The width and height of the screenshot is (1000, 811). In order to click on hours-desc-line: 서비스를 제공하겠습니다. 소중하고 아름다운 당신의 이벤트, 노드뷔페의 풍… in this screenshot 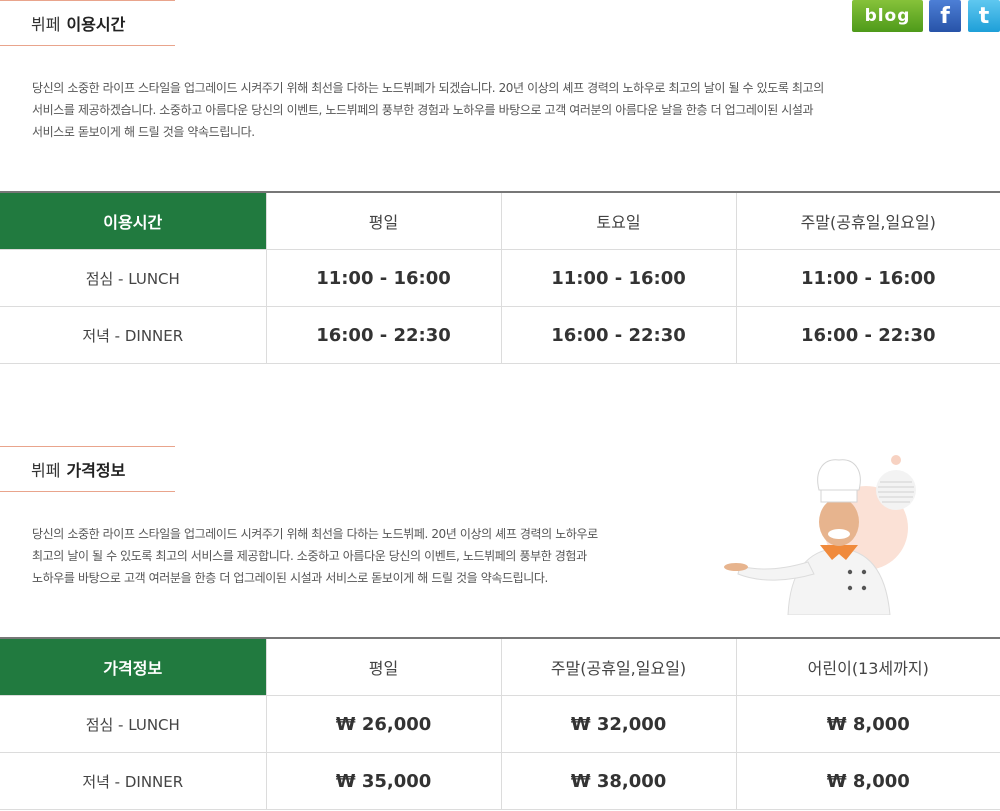, I will do `click(423, 110)`.